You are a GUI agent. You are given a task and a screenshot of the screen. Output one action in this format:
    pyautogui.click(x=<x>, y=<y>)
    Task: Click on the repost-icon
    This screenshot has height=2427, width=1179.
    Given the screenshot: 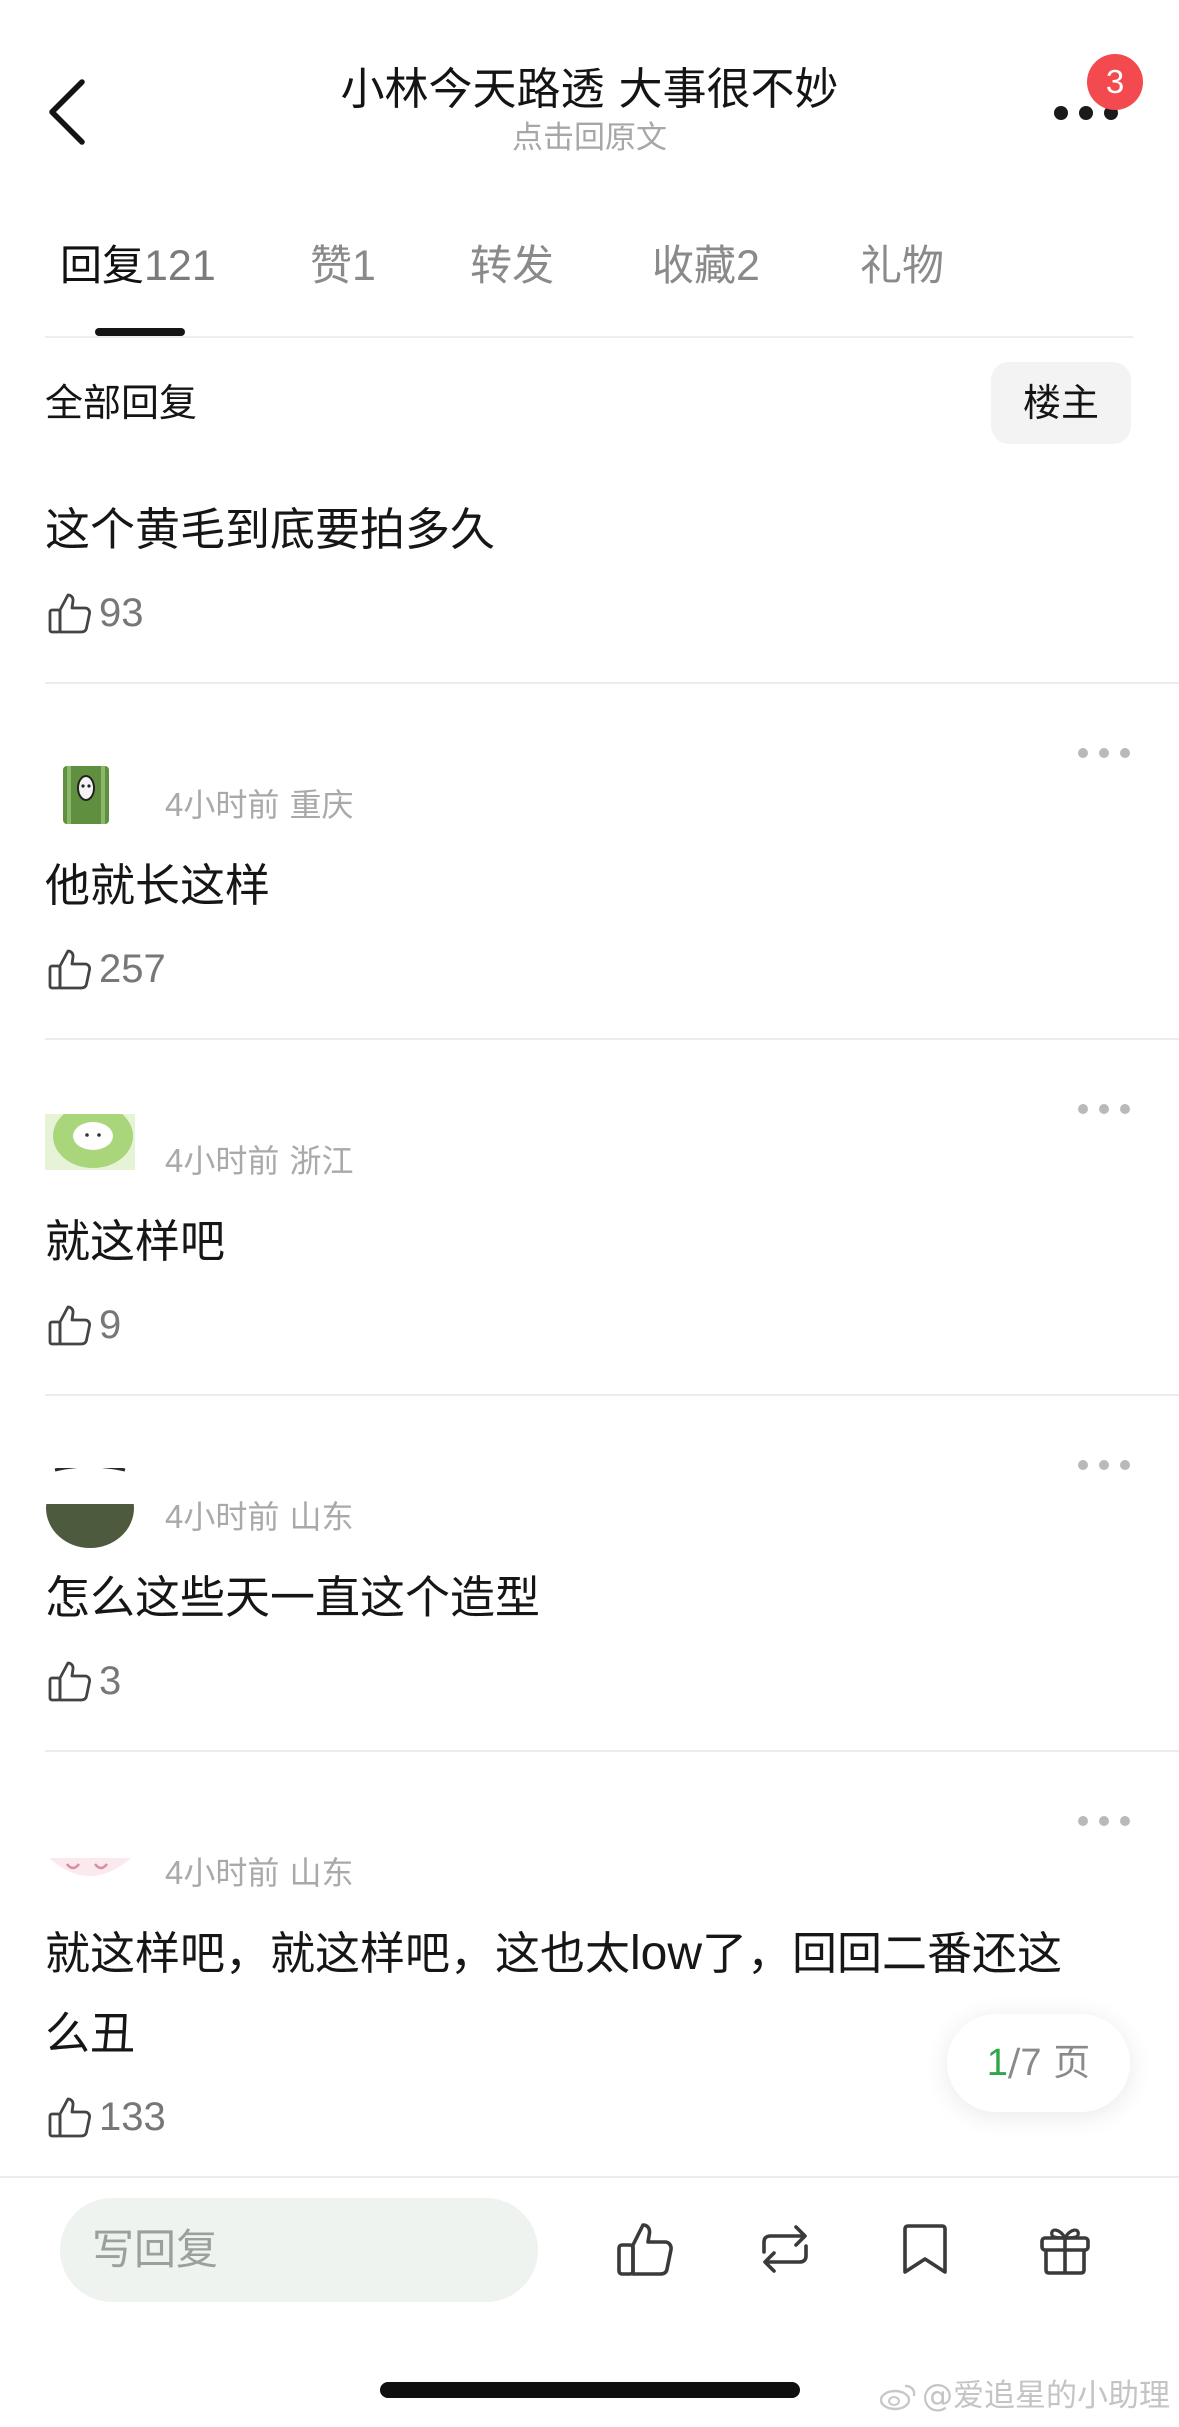 What is the action you would take?
    pyautogui.click(x=785, y=2249)
    